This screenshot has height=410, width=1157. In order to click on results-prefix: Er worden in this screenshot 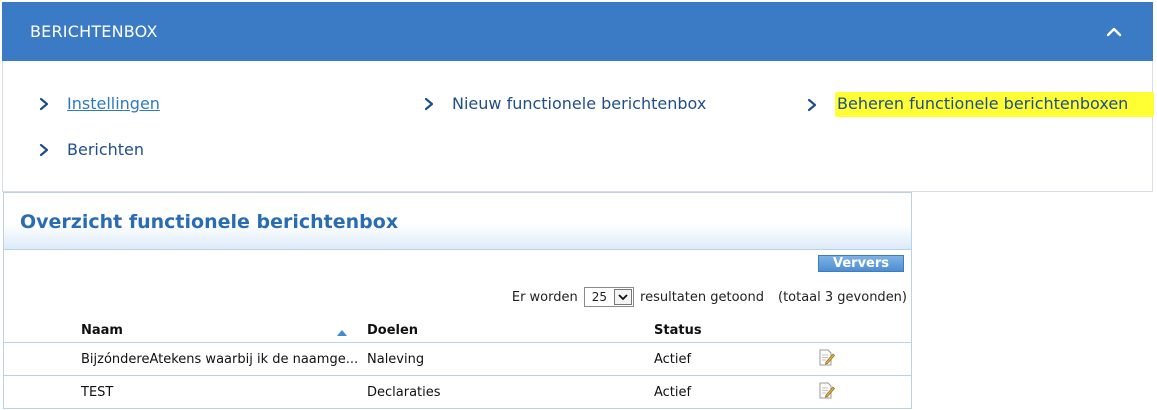, I will do `click(544, 297)`.